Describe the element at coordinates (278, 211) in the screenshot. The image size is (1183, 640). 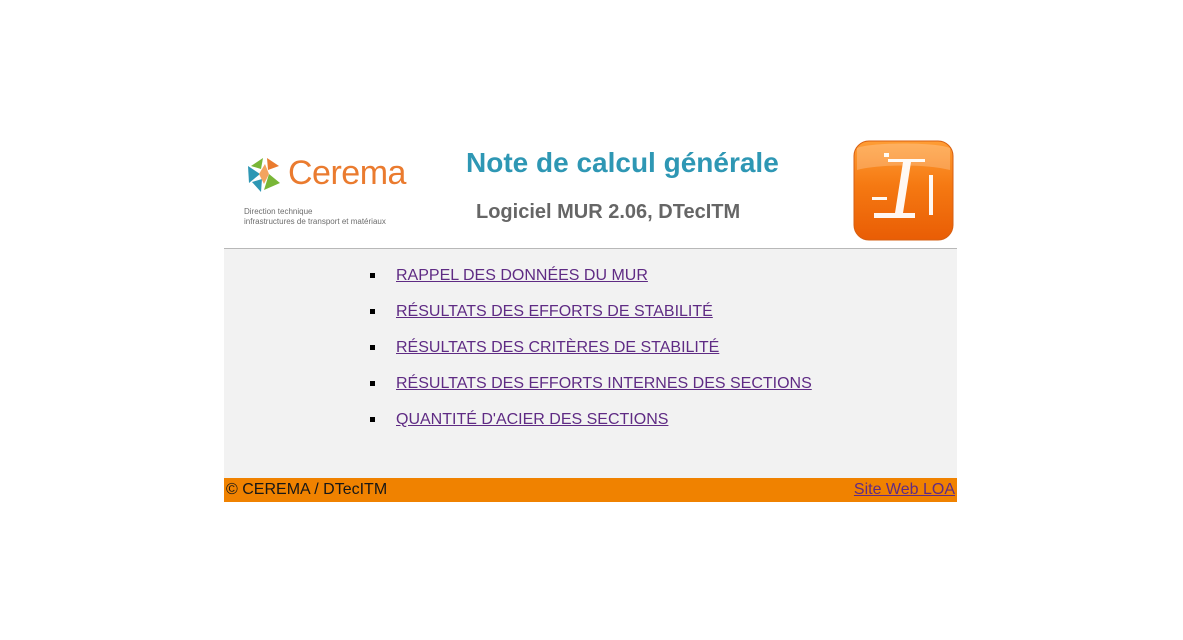
I see `cerema-logo-subtitle-line1: Direction technique` at that location.